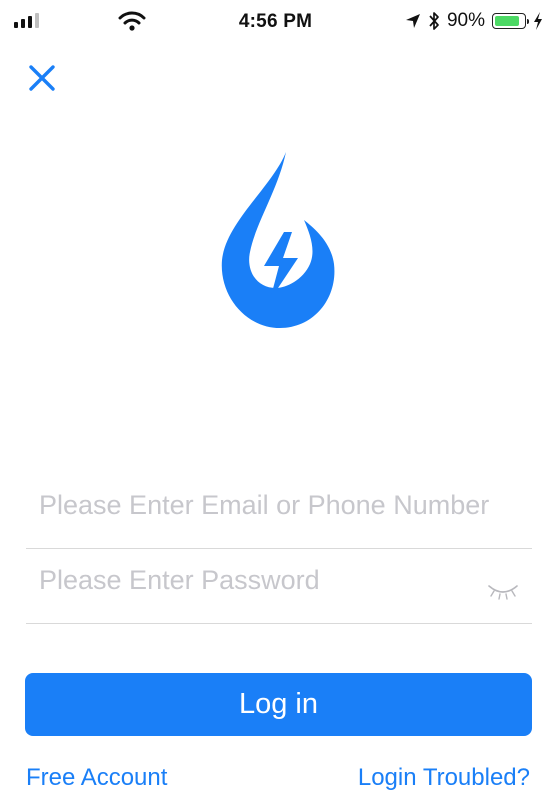 The image size is (551, 798). What do you see at coordinates (538, 21) in the screenshot?
I see `charging-bolt-icon` at bounding box center [538, 21].